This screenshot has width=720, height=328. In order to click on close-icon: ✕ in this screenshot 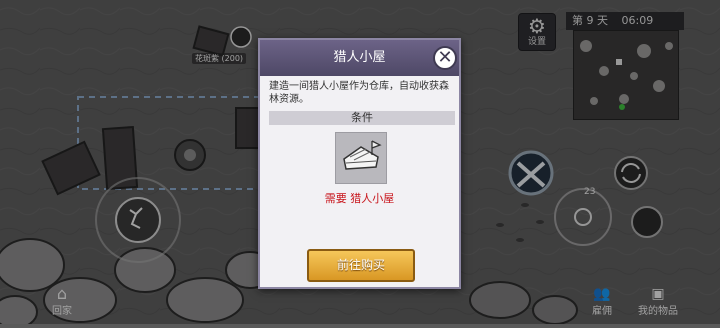, I will do `click(445, 58)`.